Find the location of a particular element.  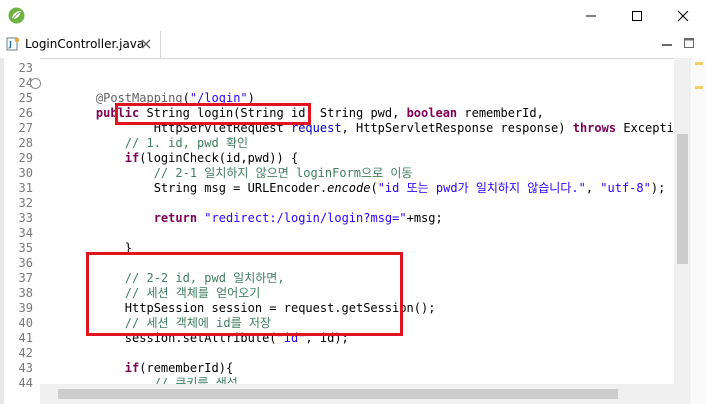

code-token: , is located at coordinates (593, 188).